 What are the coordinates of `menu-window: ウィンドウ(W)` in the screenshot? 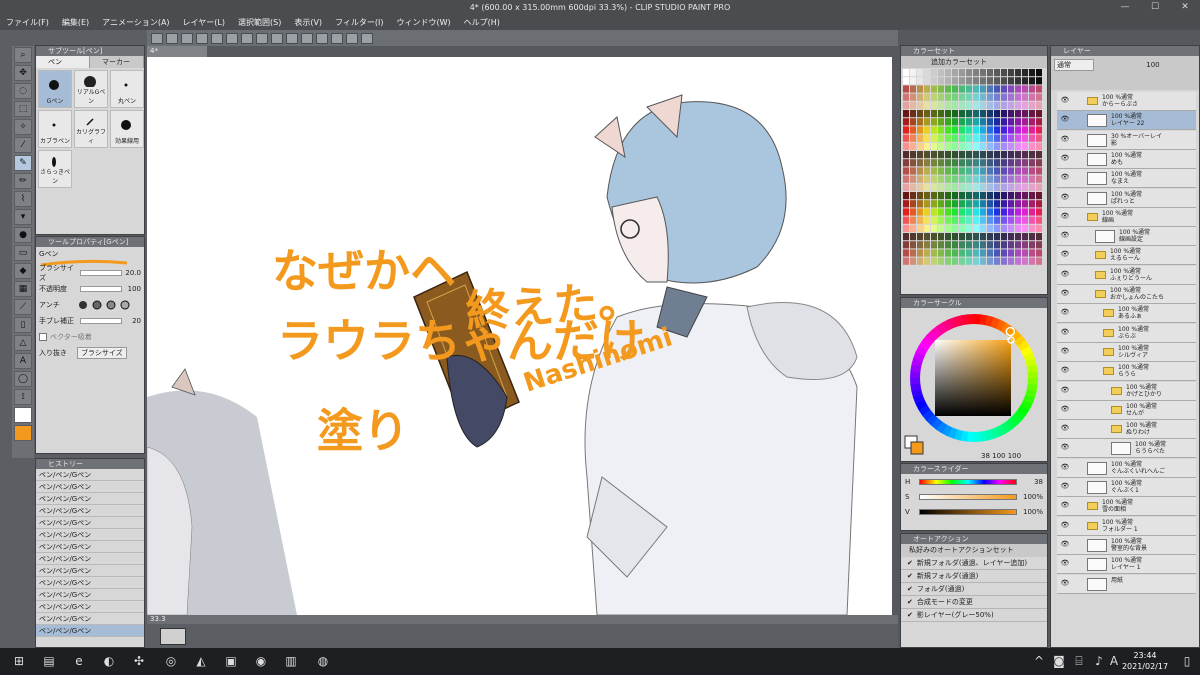 It's located at (424, 22).